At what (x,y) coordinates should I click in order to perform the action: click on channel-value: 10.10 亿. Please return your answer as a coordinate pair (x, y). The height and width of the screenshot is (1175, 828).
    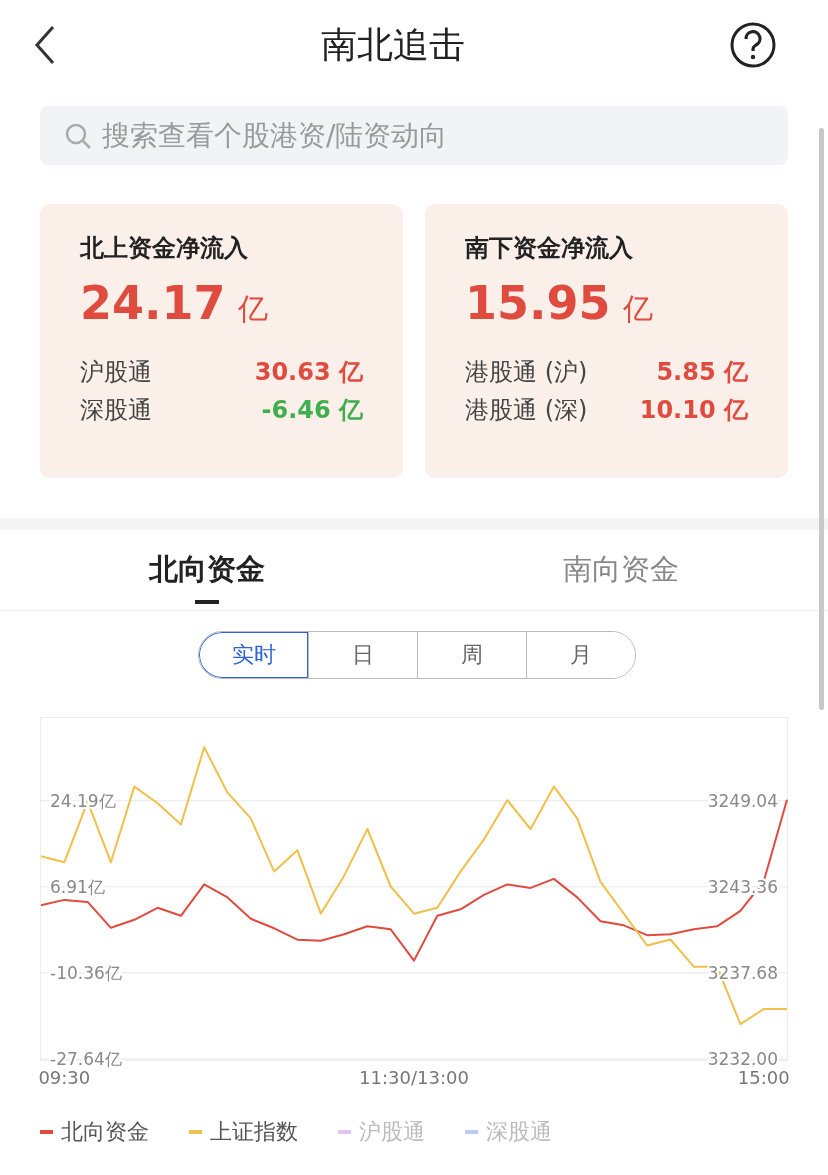
    Looking at the image, I should click on (693, 410).